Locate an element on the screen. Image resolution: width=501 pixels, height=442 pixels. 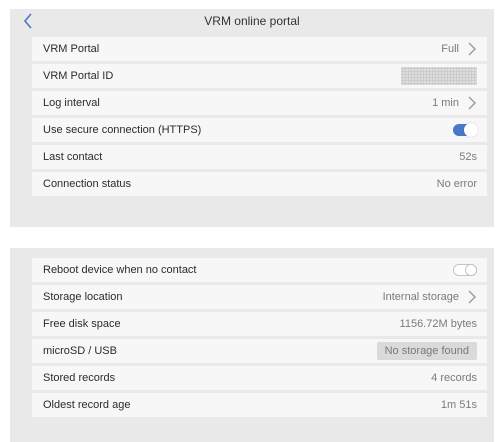
row-value: 52s is located at coordinates (468, 157).